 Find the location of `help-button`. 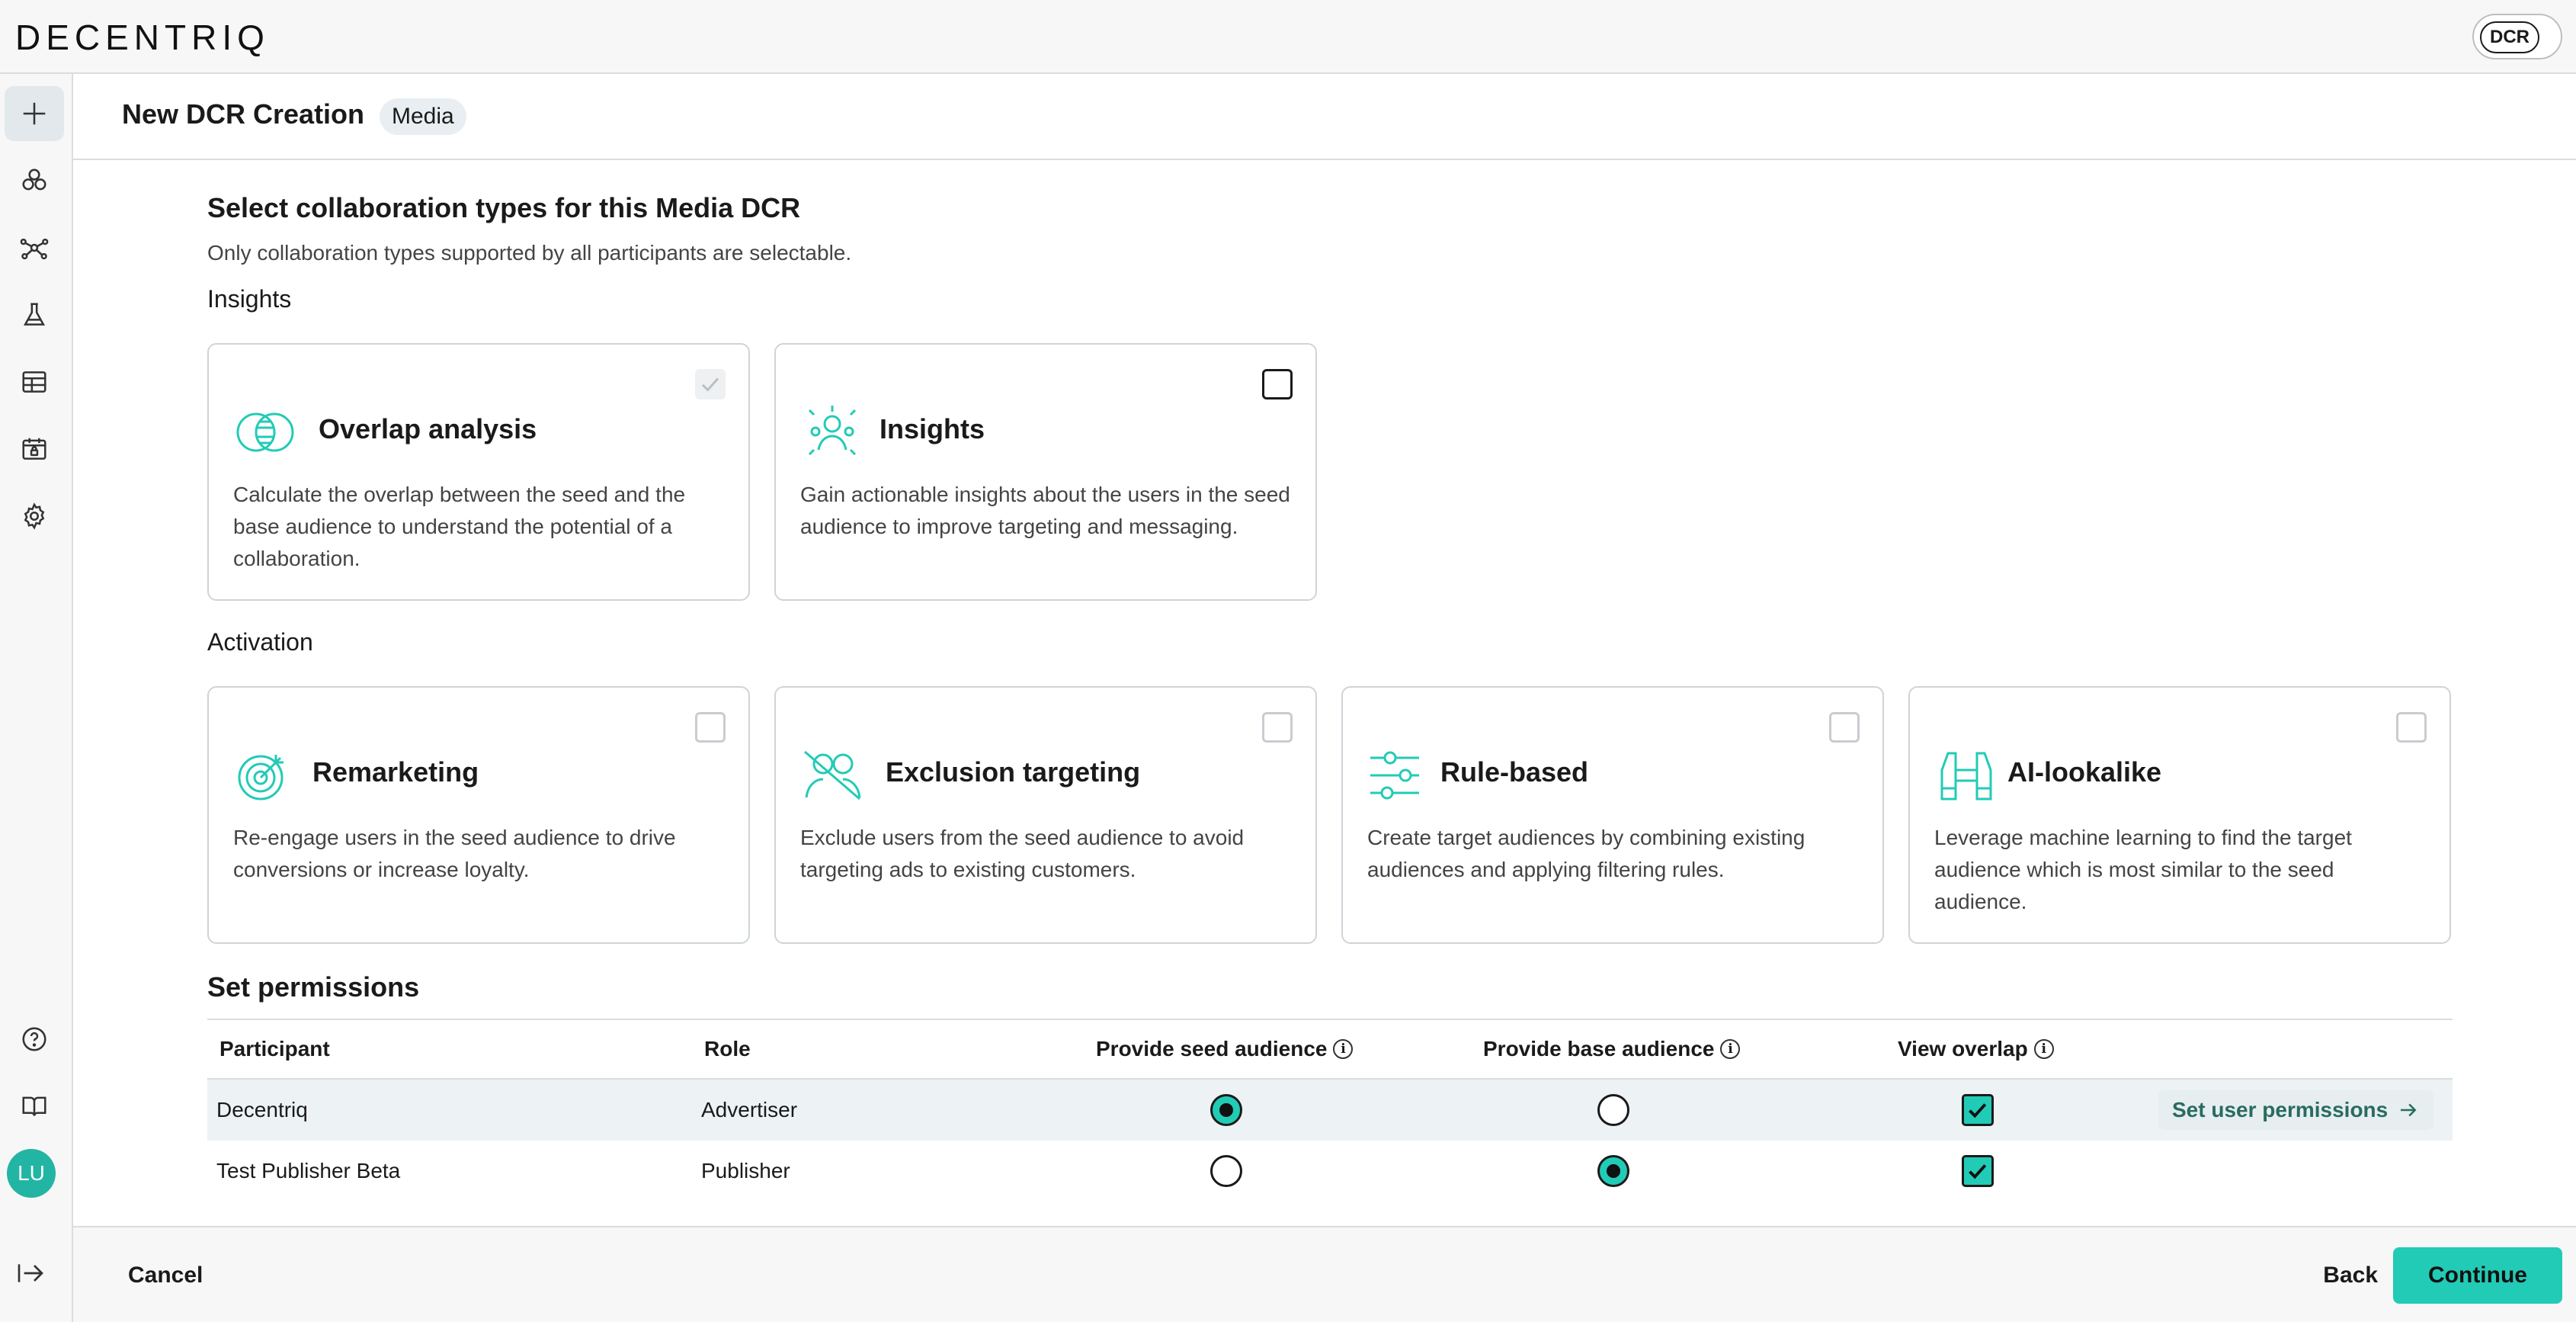

help-button is located at coordinates (34, 1039).